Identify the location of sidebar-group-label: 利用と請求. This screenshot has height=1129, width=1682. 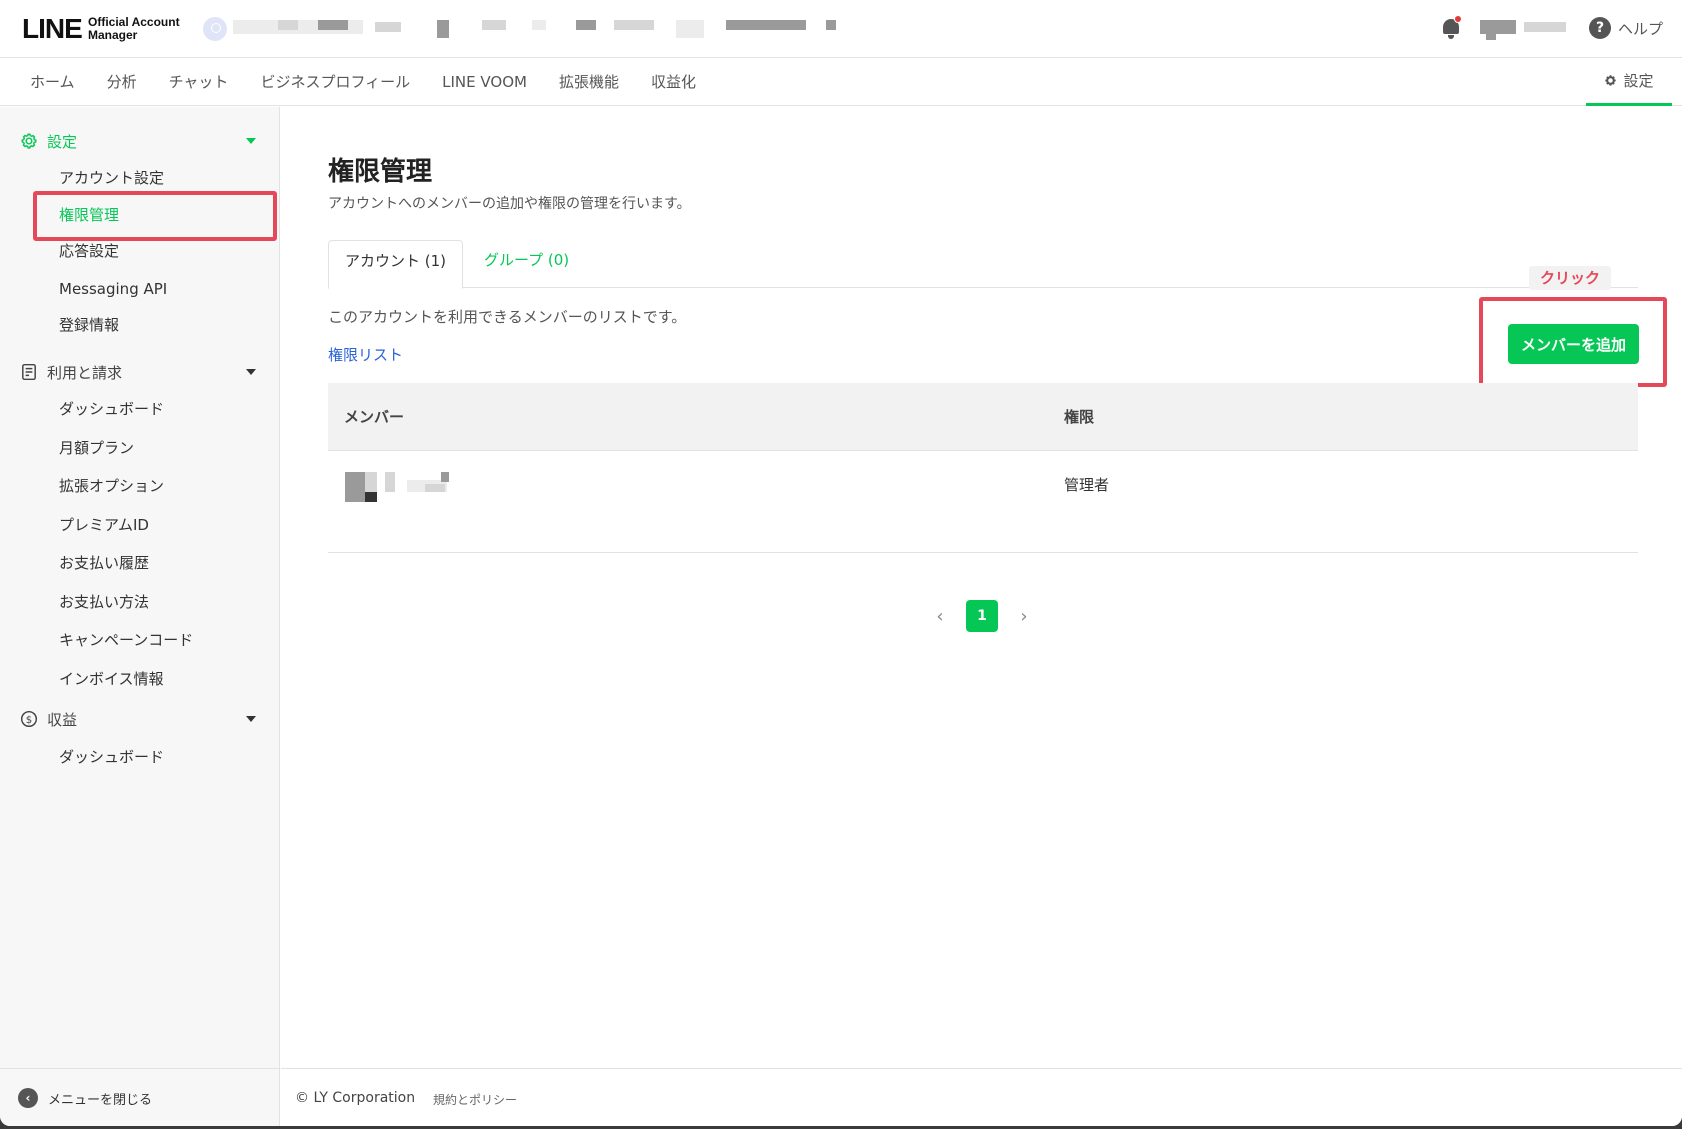
(85, 372).